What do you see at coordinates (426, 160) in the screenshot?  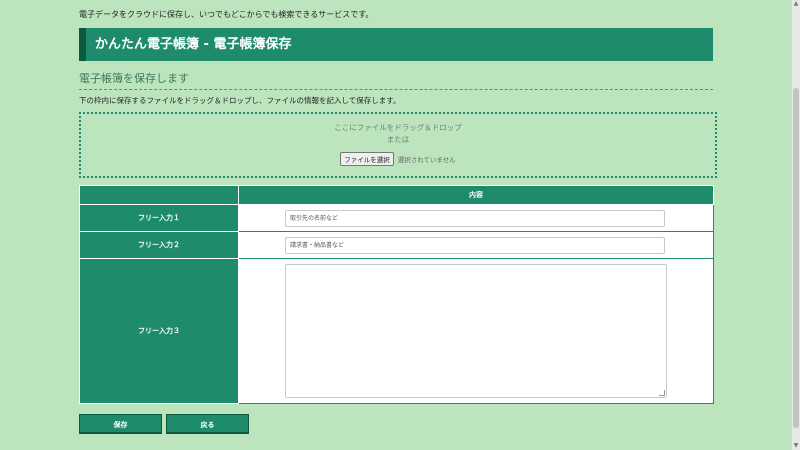 I see `file-status: 選択されていません` at bounding box center [426, 160].